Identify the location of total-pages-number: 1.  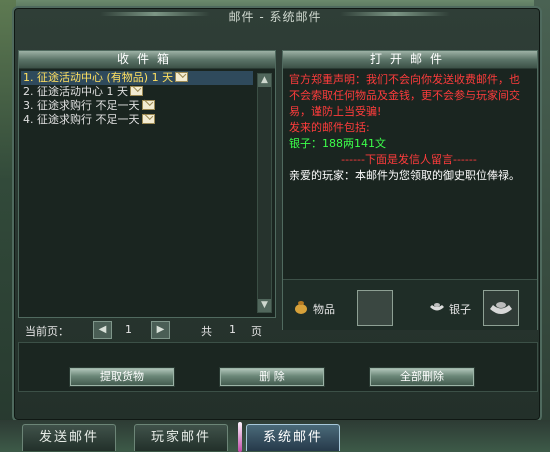
(232, 329).